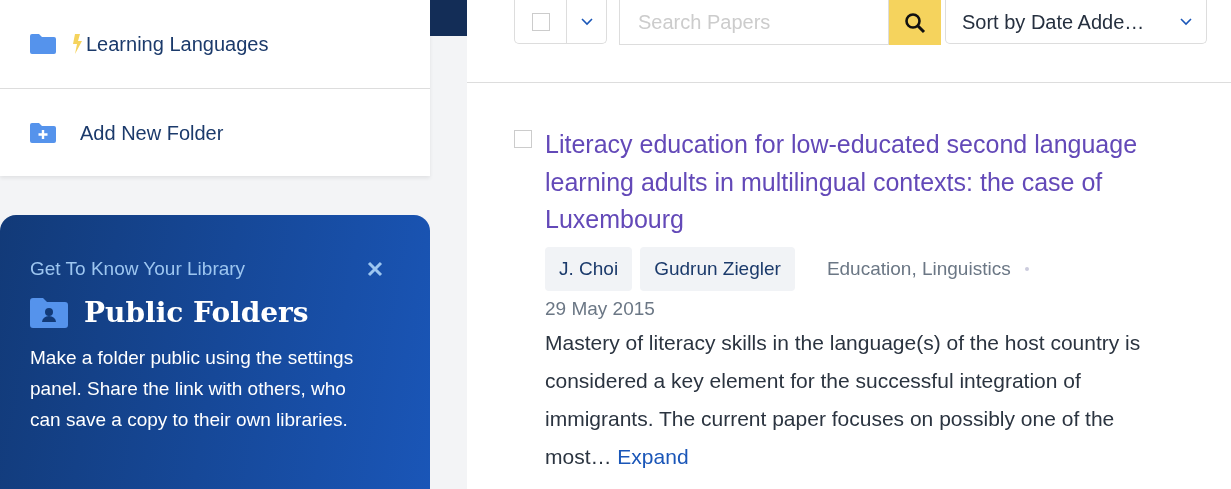  Describe the element at coordinates (49, 312) in the screenshot. I see `folder-person-icon` at that location.